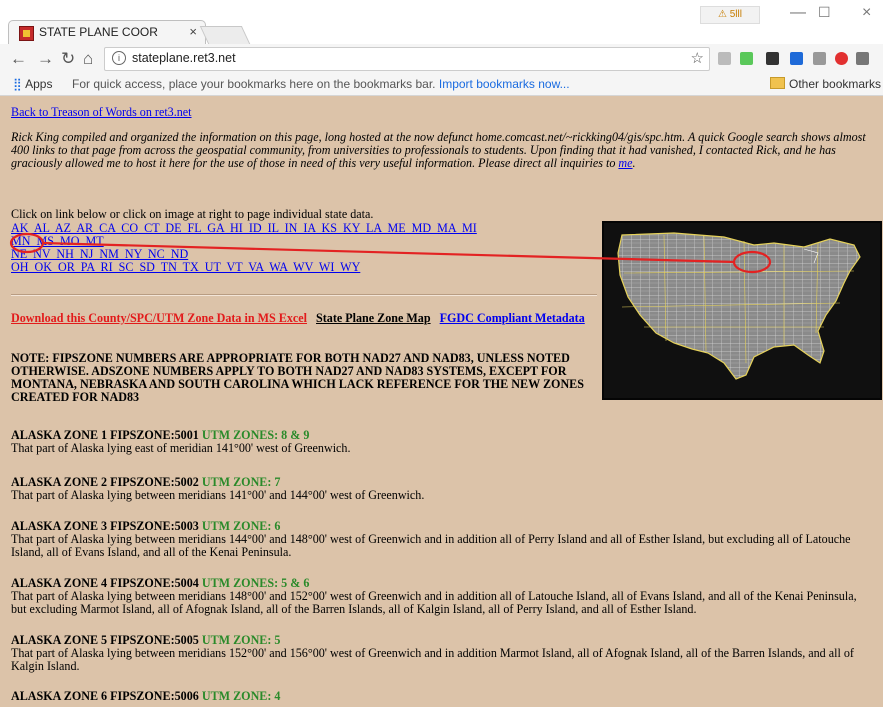  What do you see at coordinates (99, 254) in the screenshot?
I see `state-links-row-3: NE NV NH NJ NM NY NC ND` at bounding box center [99, 254].